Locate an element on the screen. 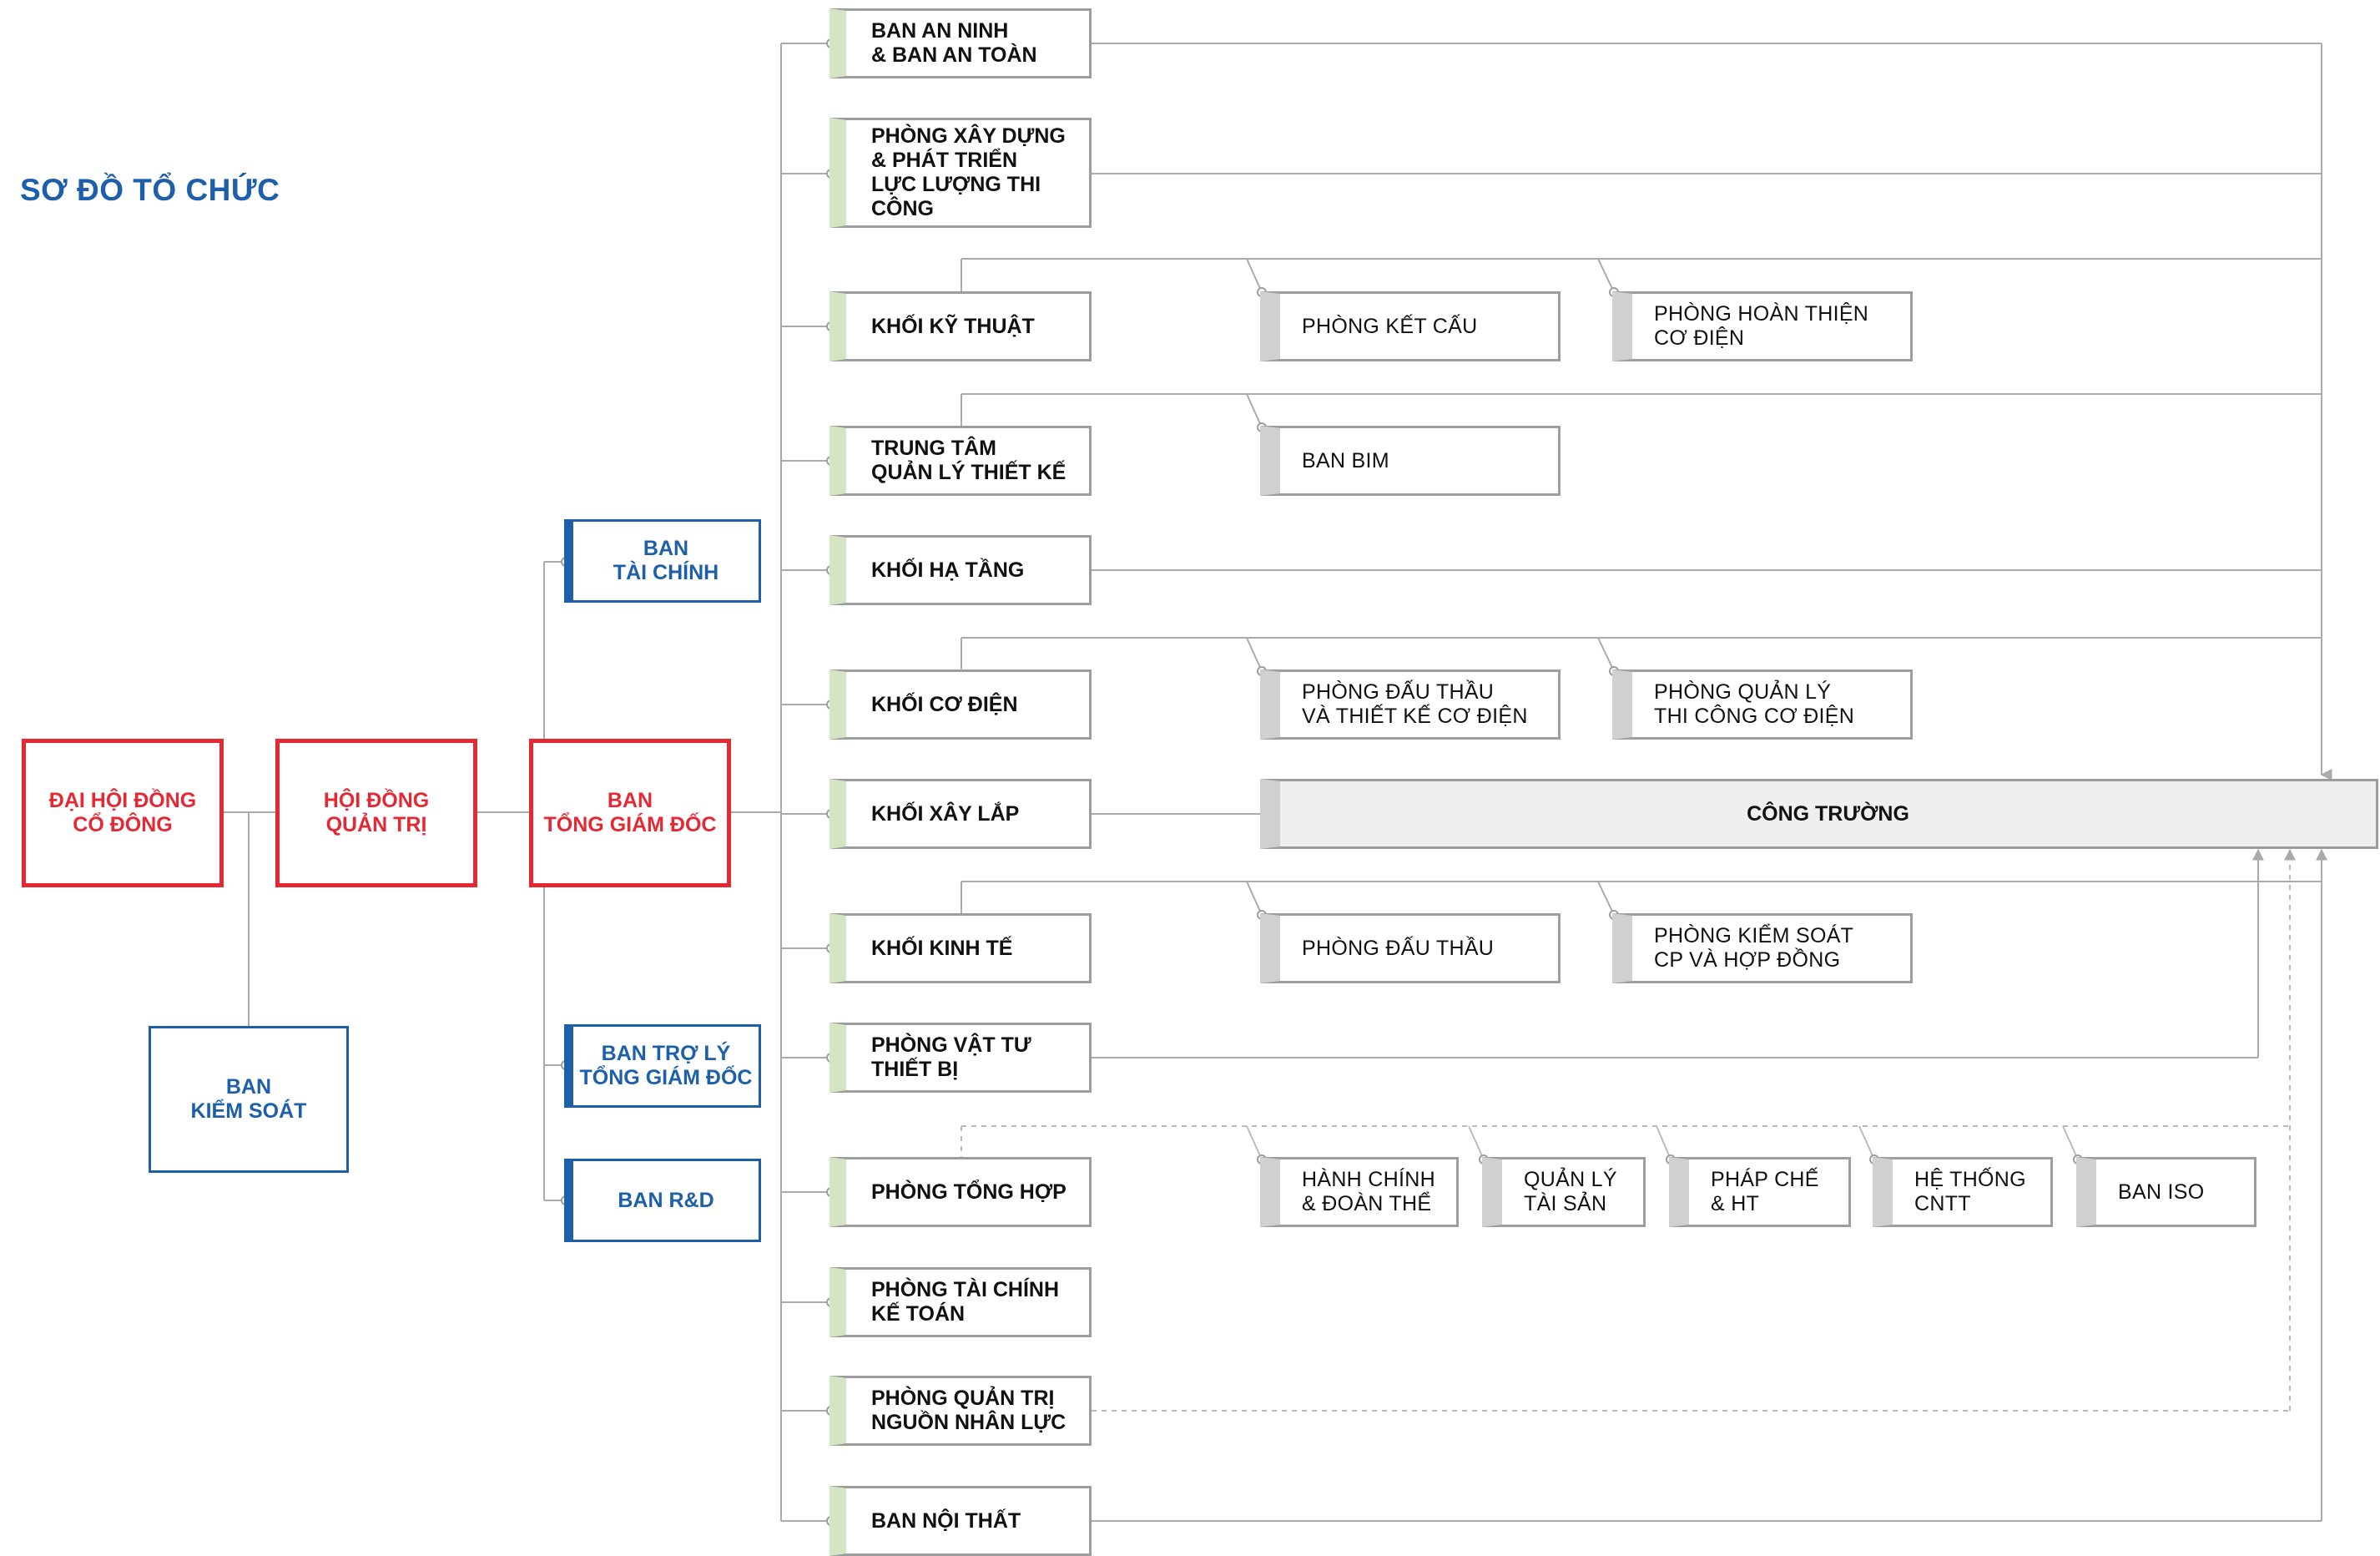 This screenshot has width=2380, height=1556. division-materials-label: PHÒNG VẬT TƯ THIẾT BỊ is located at coordinates (951, 1057).